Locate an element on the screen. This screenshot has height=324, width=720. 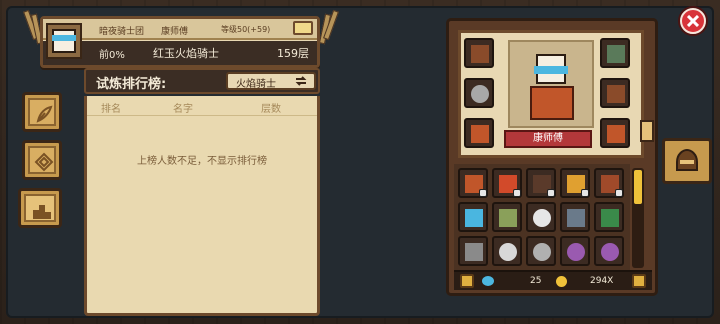
tab-diamond is located at coordinates (42, 160).